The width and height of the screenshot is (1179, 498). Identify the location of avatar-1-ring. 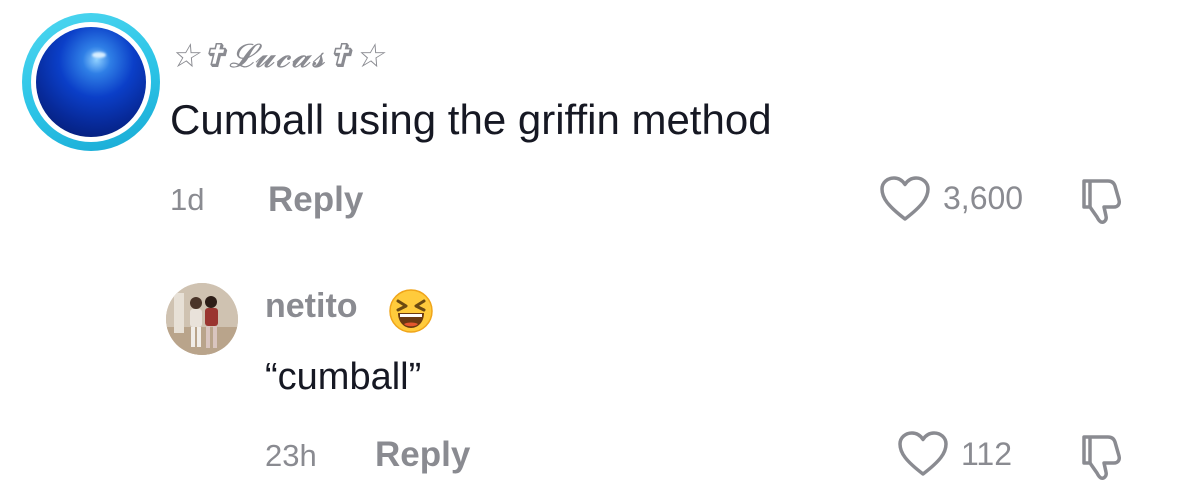
(91, 82).